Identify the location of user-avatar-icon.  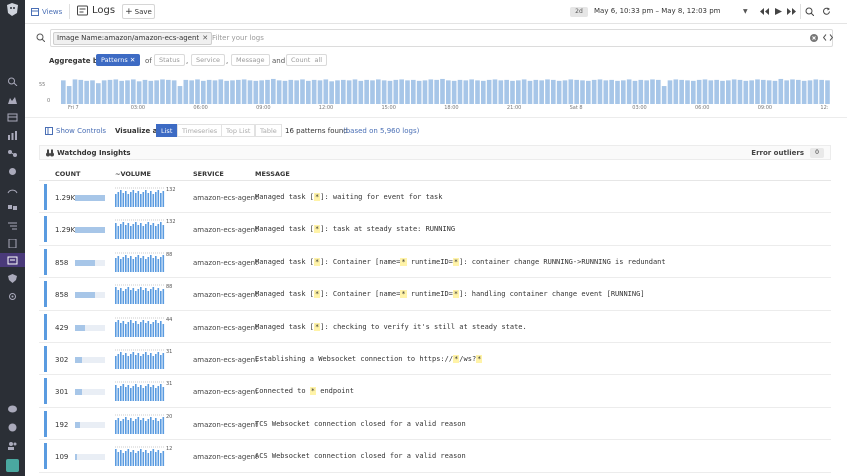
(12, 465).